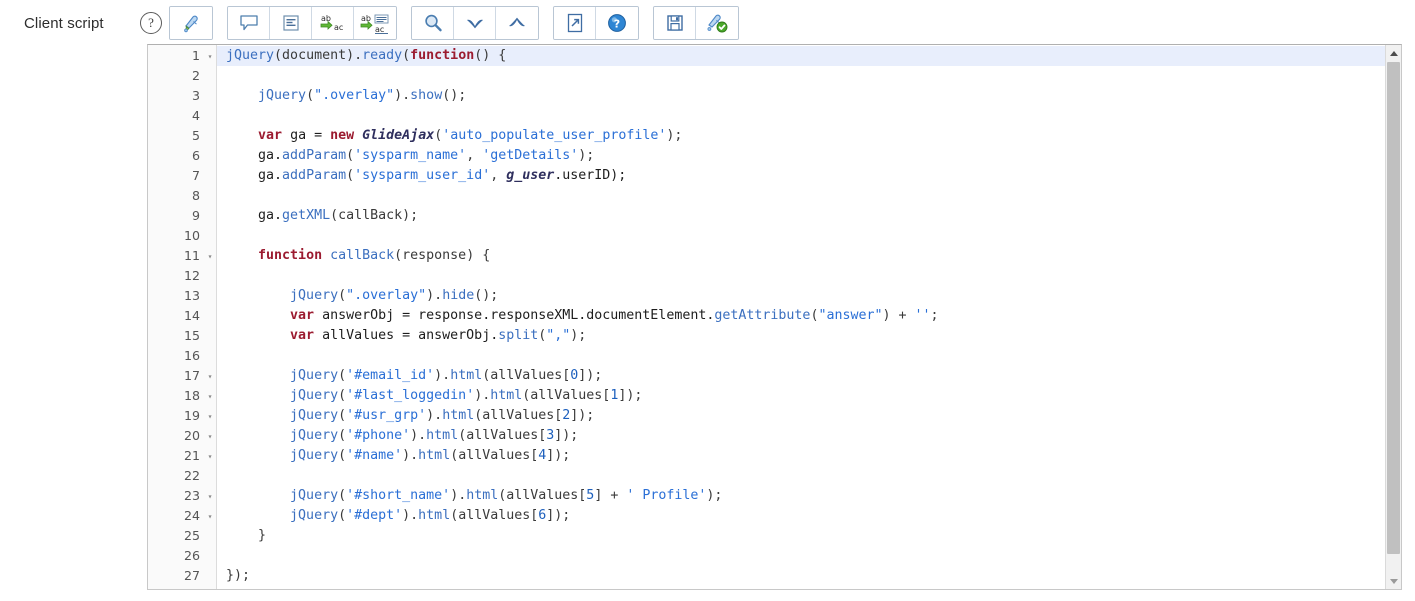 This screenshot has width=1415, height=601. What do you see at coordinates (191, 535) in the screenshot?
I see `line-number: 25` at bounding box center [191, 535].